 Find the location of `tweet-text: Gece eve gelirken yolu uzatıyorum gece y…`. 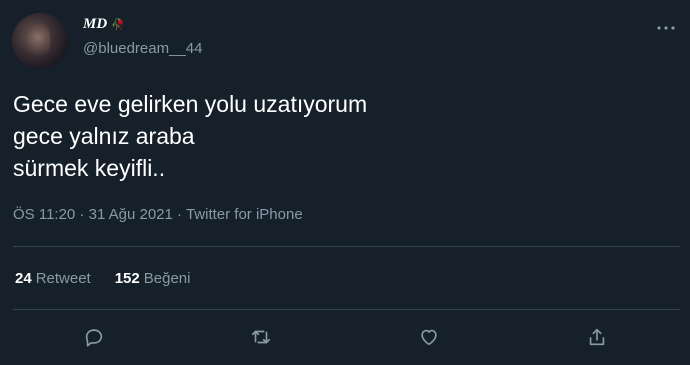

tweet-text: Gece eve gelirken yolu uzatıyorum gece y… is located at coordinates (190, 136).